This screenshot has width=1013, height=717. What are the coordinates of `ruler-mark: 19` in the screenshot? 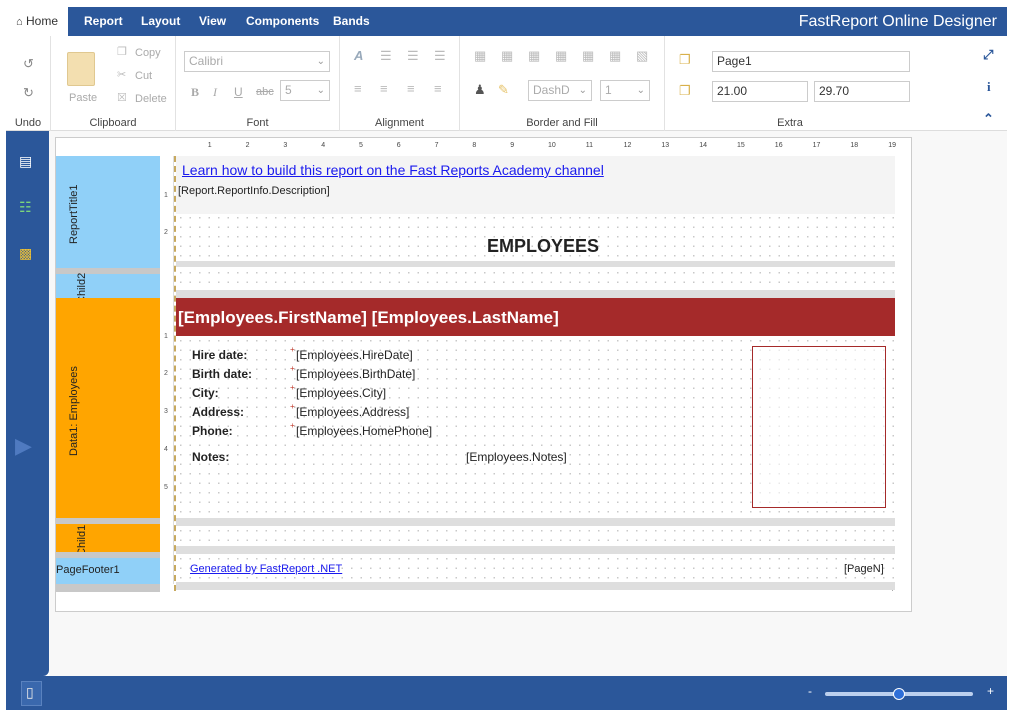 It's located at (892, 145).